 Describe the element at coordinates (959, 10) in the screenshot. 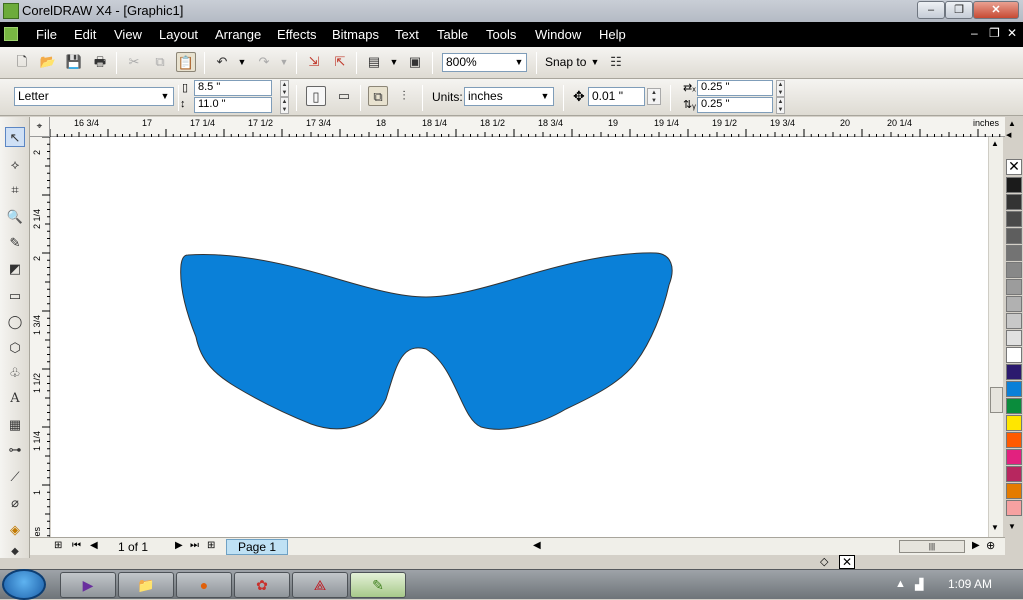

I see `maximize-button: ❐` at that location.